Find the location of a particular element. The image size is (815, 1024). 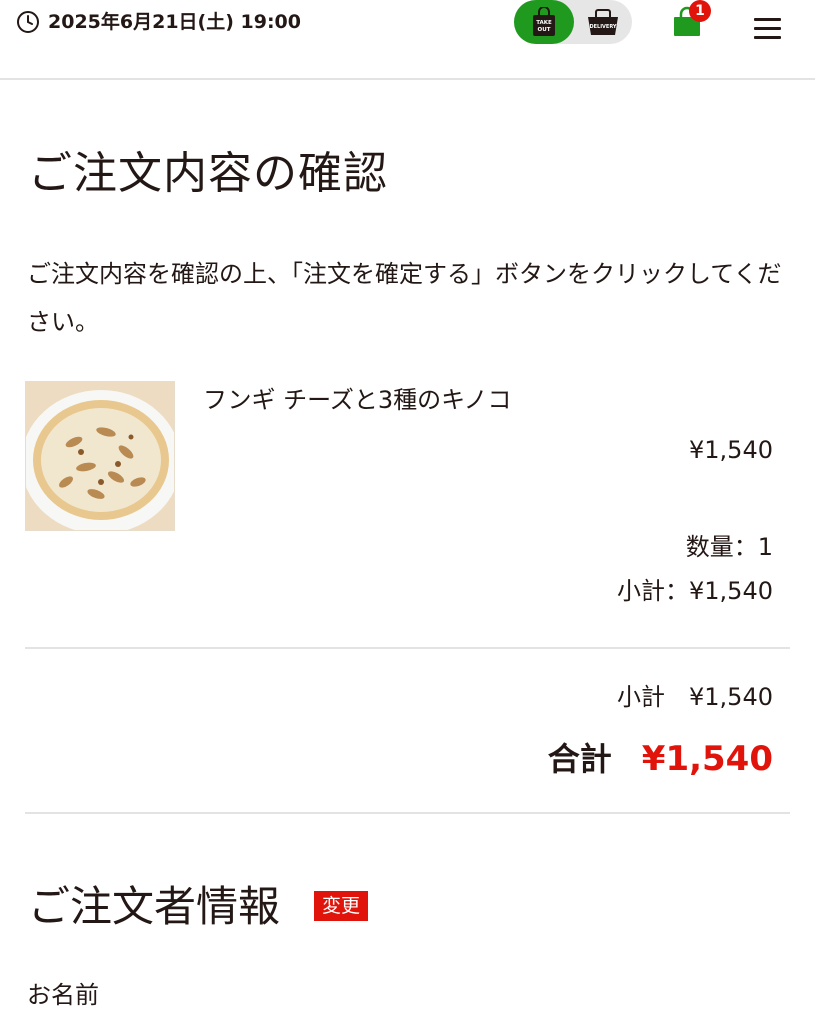

svg-text: OUT is located at coordinates (544, 30).